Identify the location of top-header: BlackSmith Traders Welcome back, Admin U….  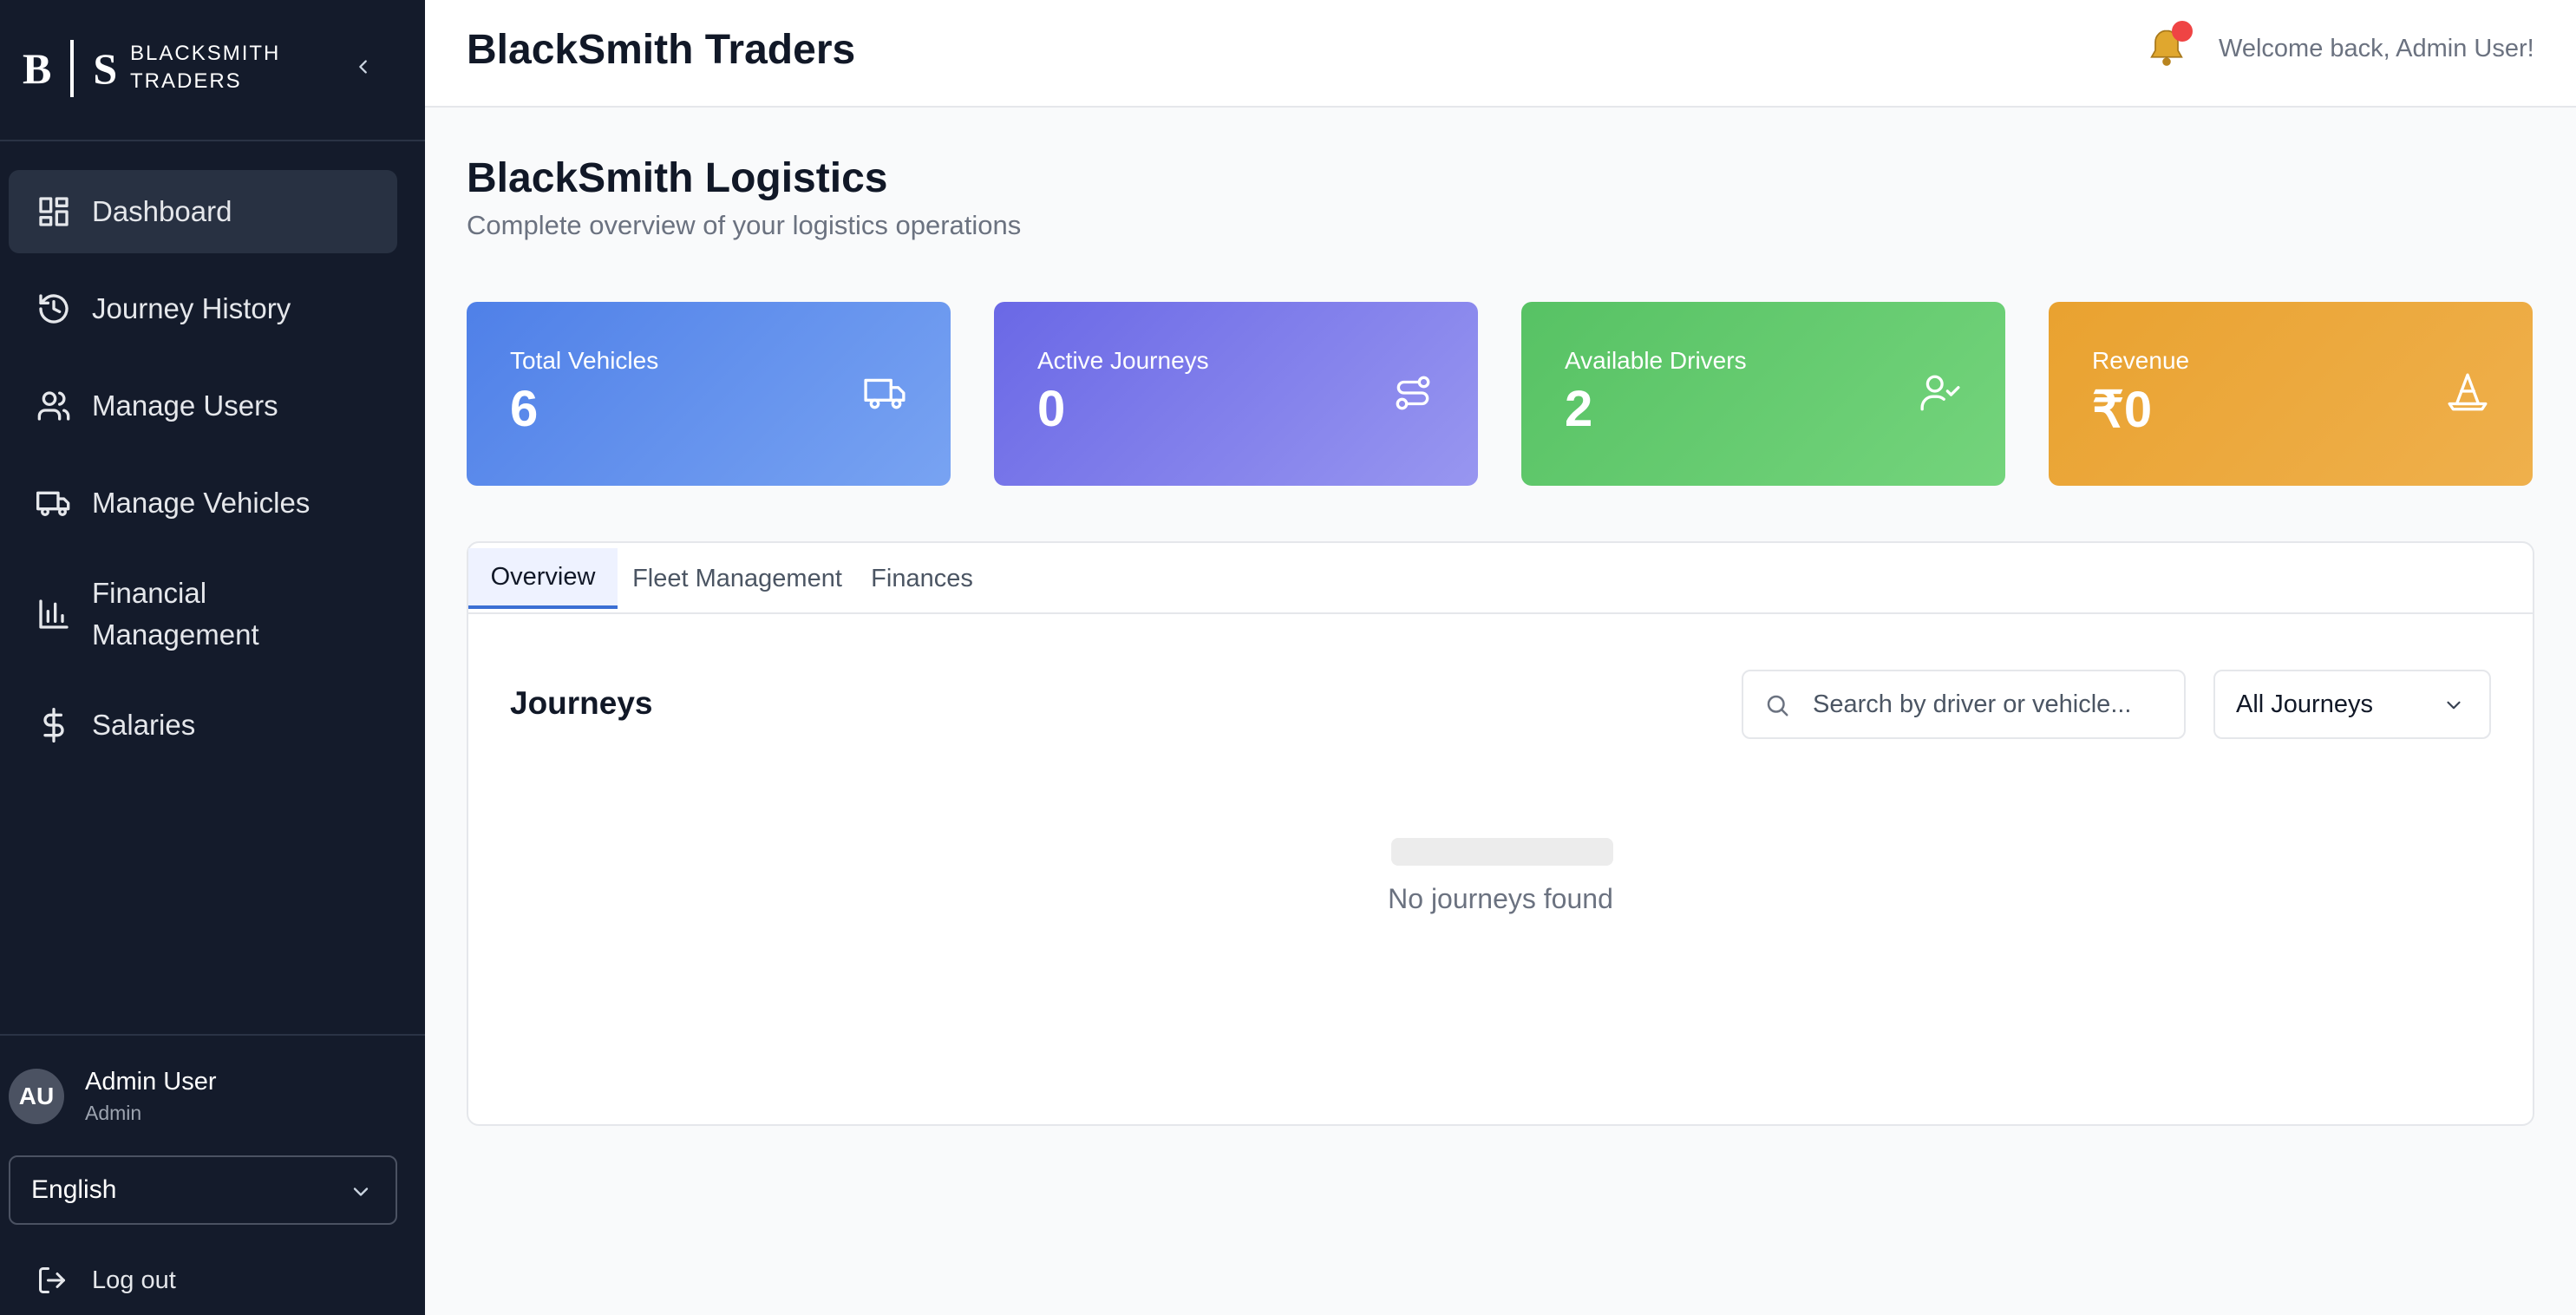
(1500, 54).